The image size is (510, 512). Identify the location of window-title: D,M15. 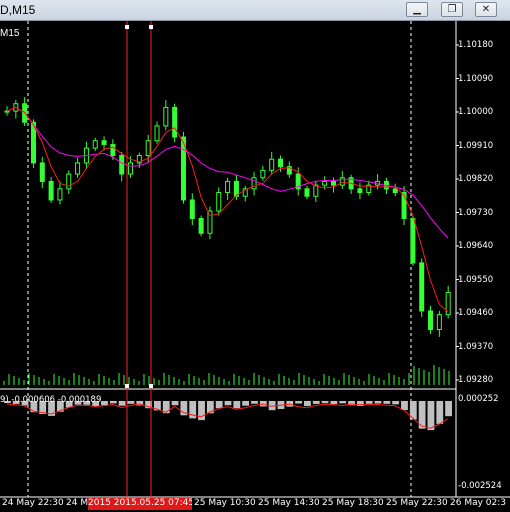
(18, 10).